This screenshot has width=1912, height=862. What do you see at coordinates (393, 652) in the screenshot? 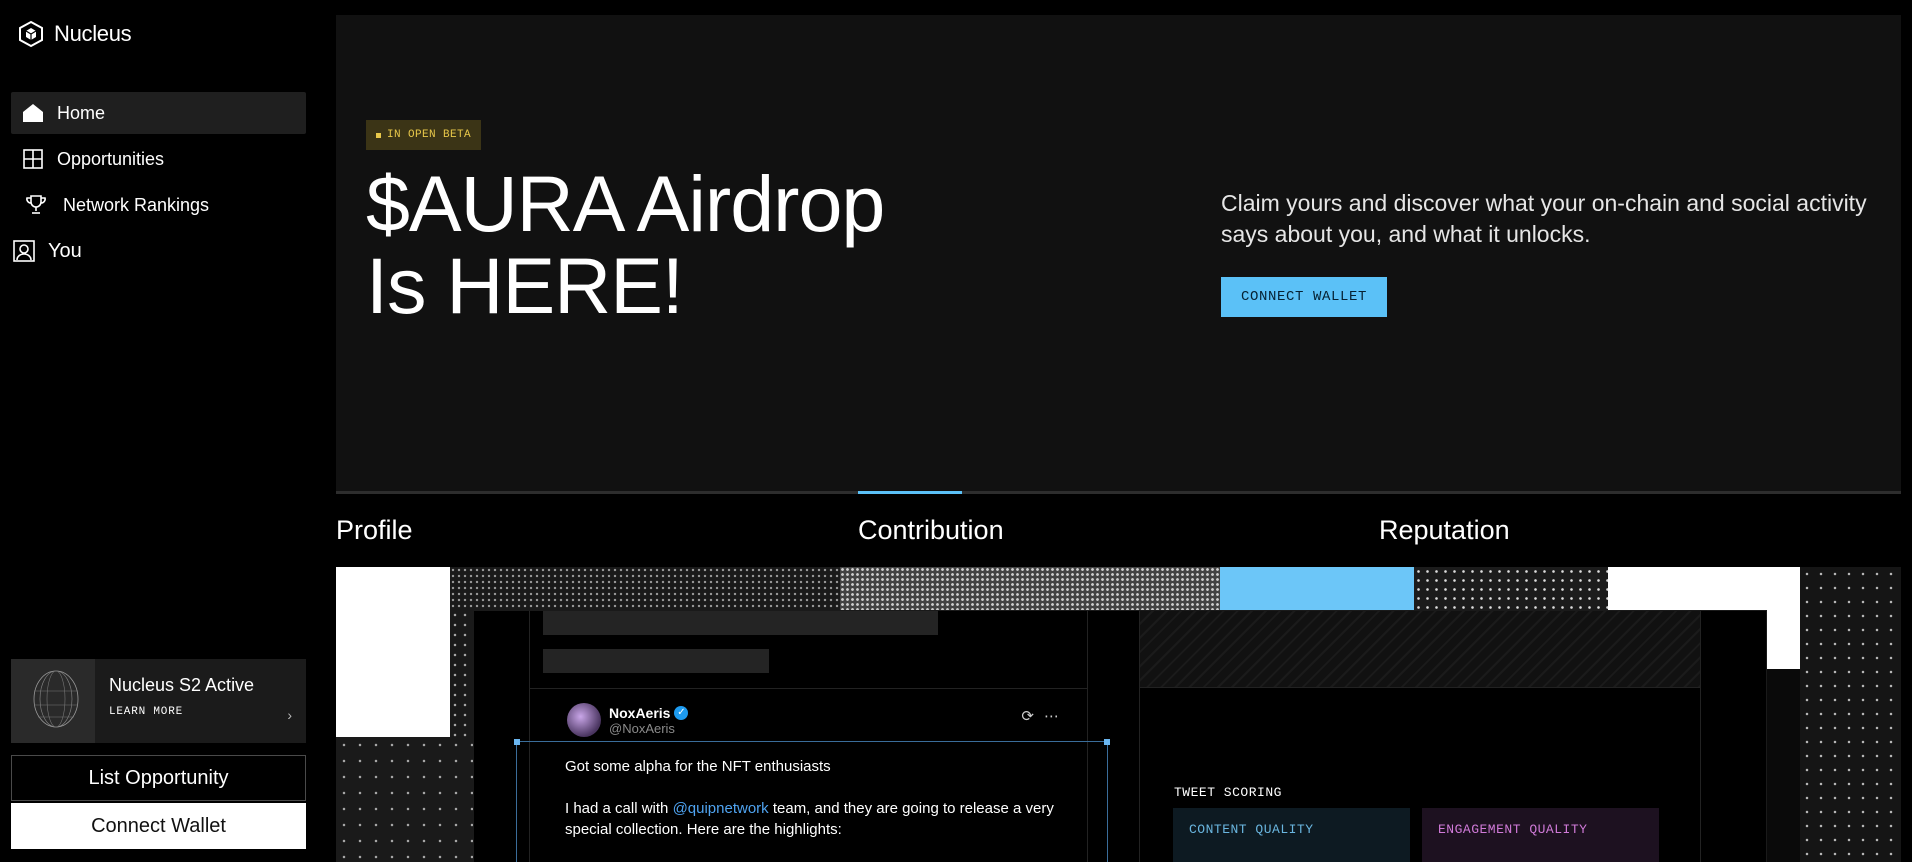
I see `decor-block` at bounding box center [393, 652].